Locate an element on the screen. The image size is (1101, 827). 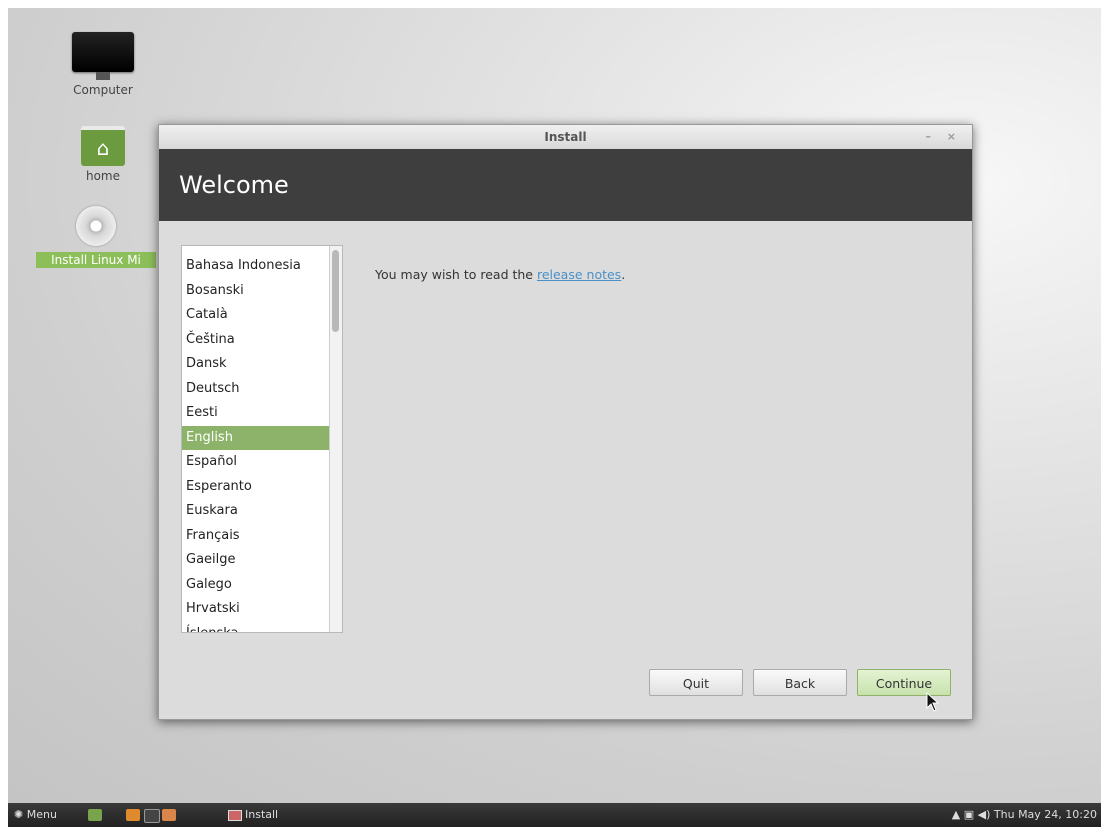
taskbar-task-install: Install is located at coordinates (253, 815).